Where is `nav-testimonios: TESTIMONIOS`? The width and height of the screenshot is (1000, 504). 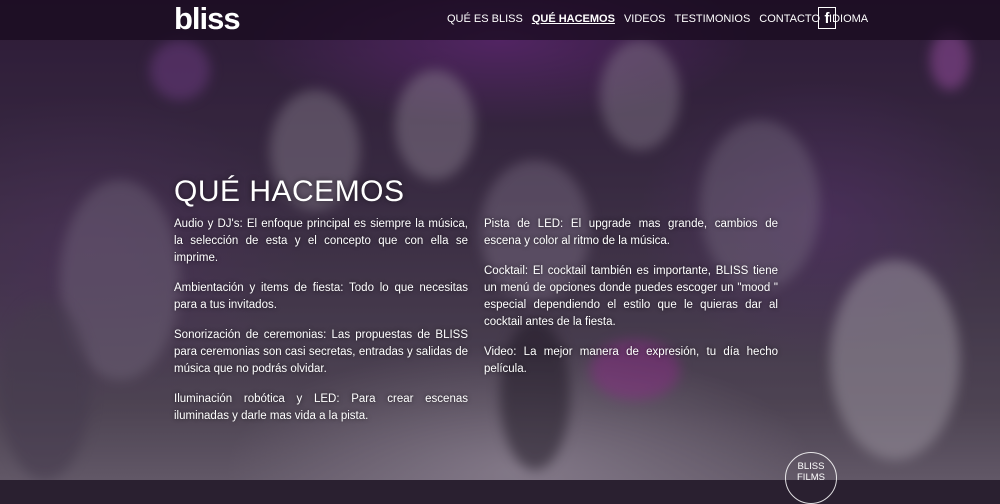 nav-testimonios: TESTIMONIOS is located at coordinates (713, 19).